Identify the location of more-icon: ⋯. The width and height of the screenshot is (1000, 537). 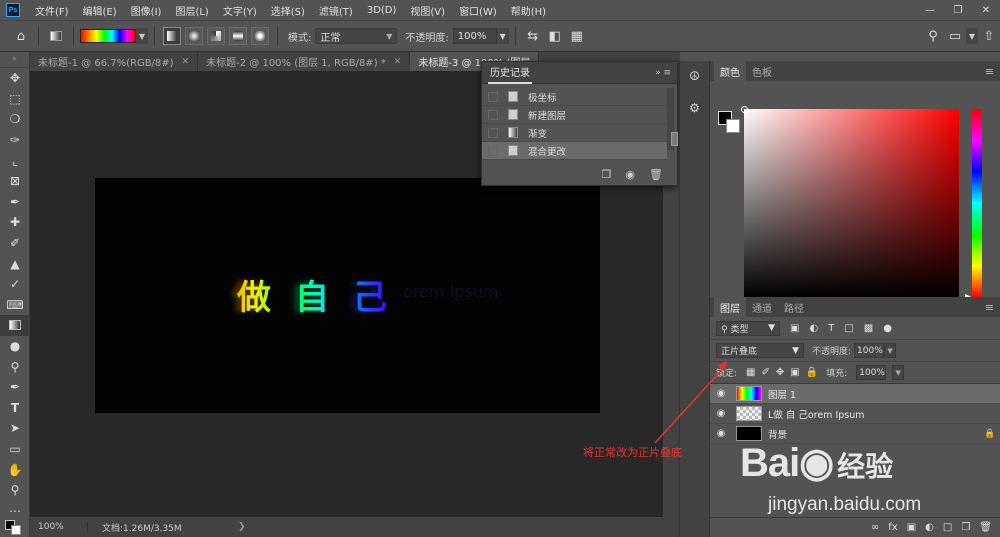
(15, 510).